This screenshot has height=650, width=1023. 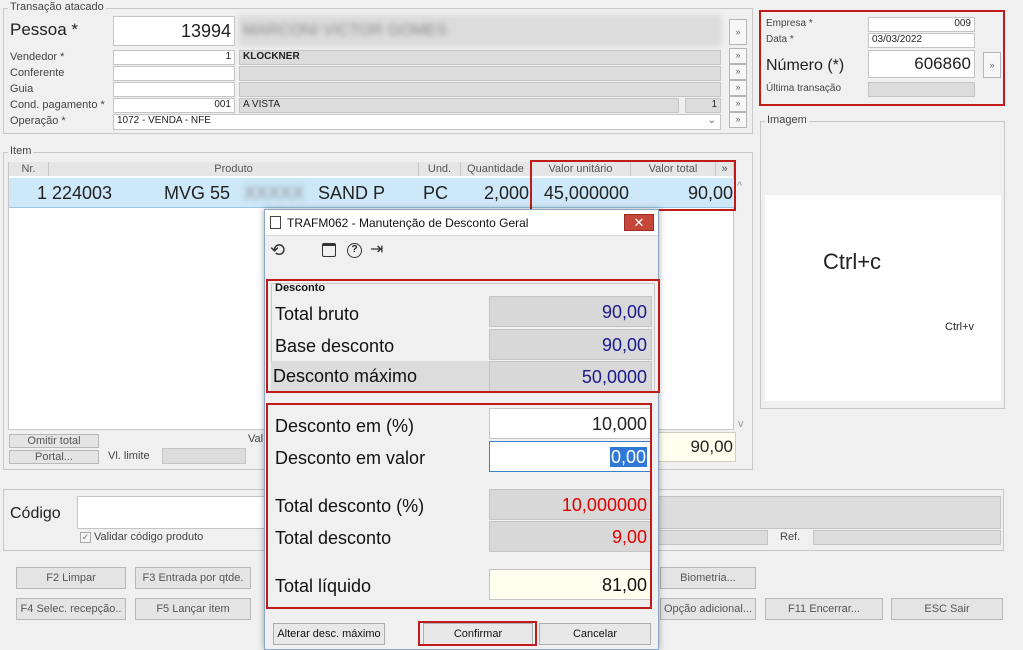 What do you see at coordinates (738, 32) in the screenshot?
I see `pessoa-lookup-button: »` at bounding box center [738, 32].